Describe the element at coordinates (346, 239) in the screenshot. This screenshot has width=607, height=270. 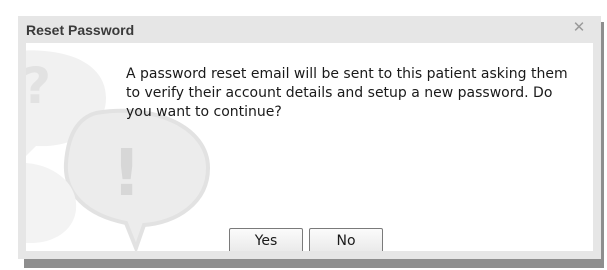
I see `no-button: No` at that location.